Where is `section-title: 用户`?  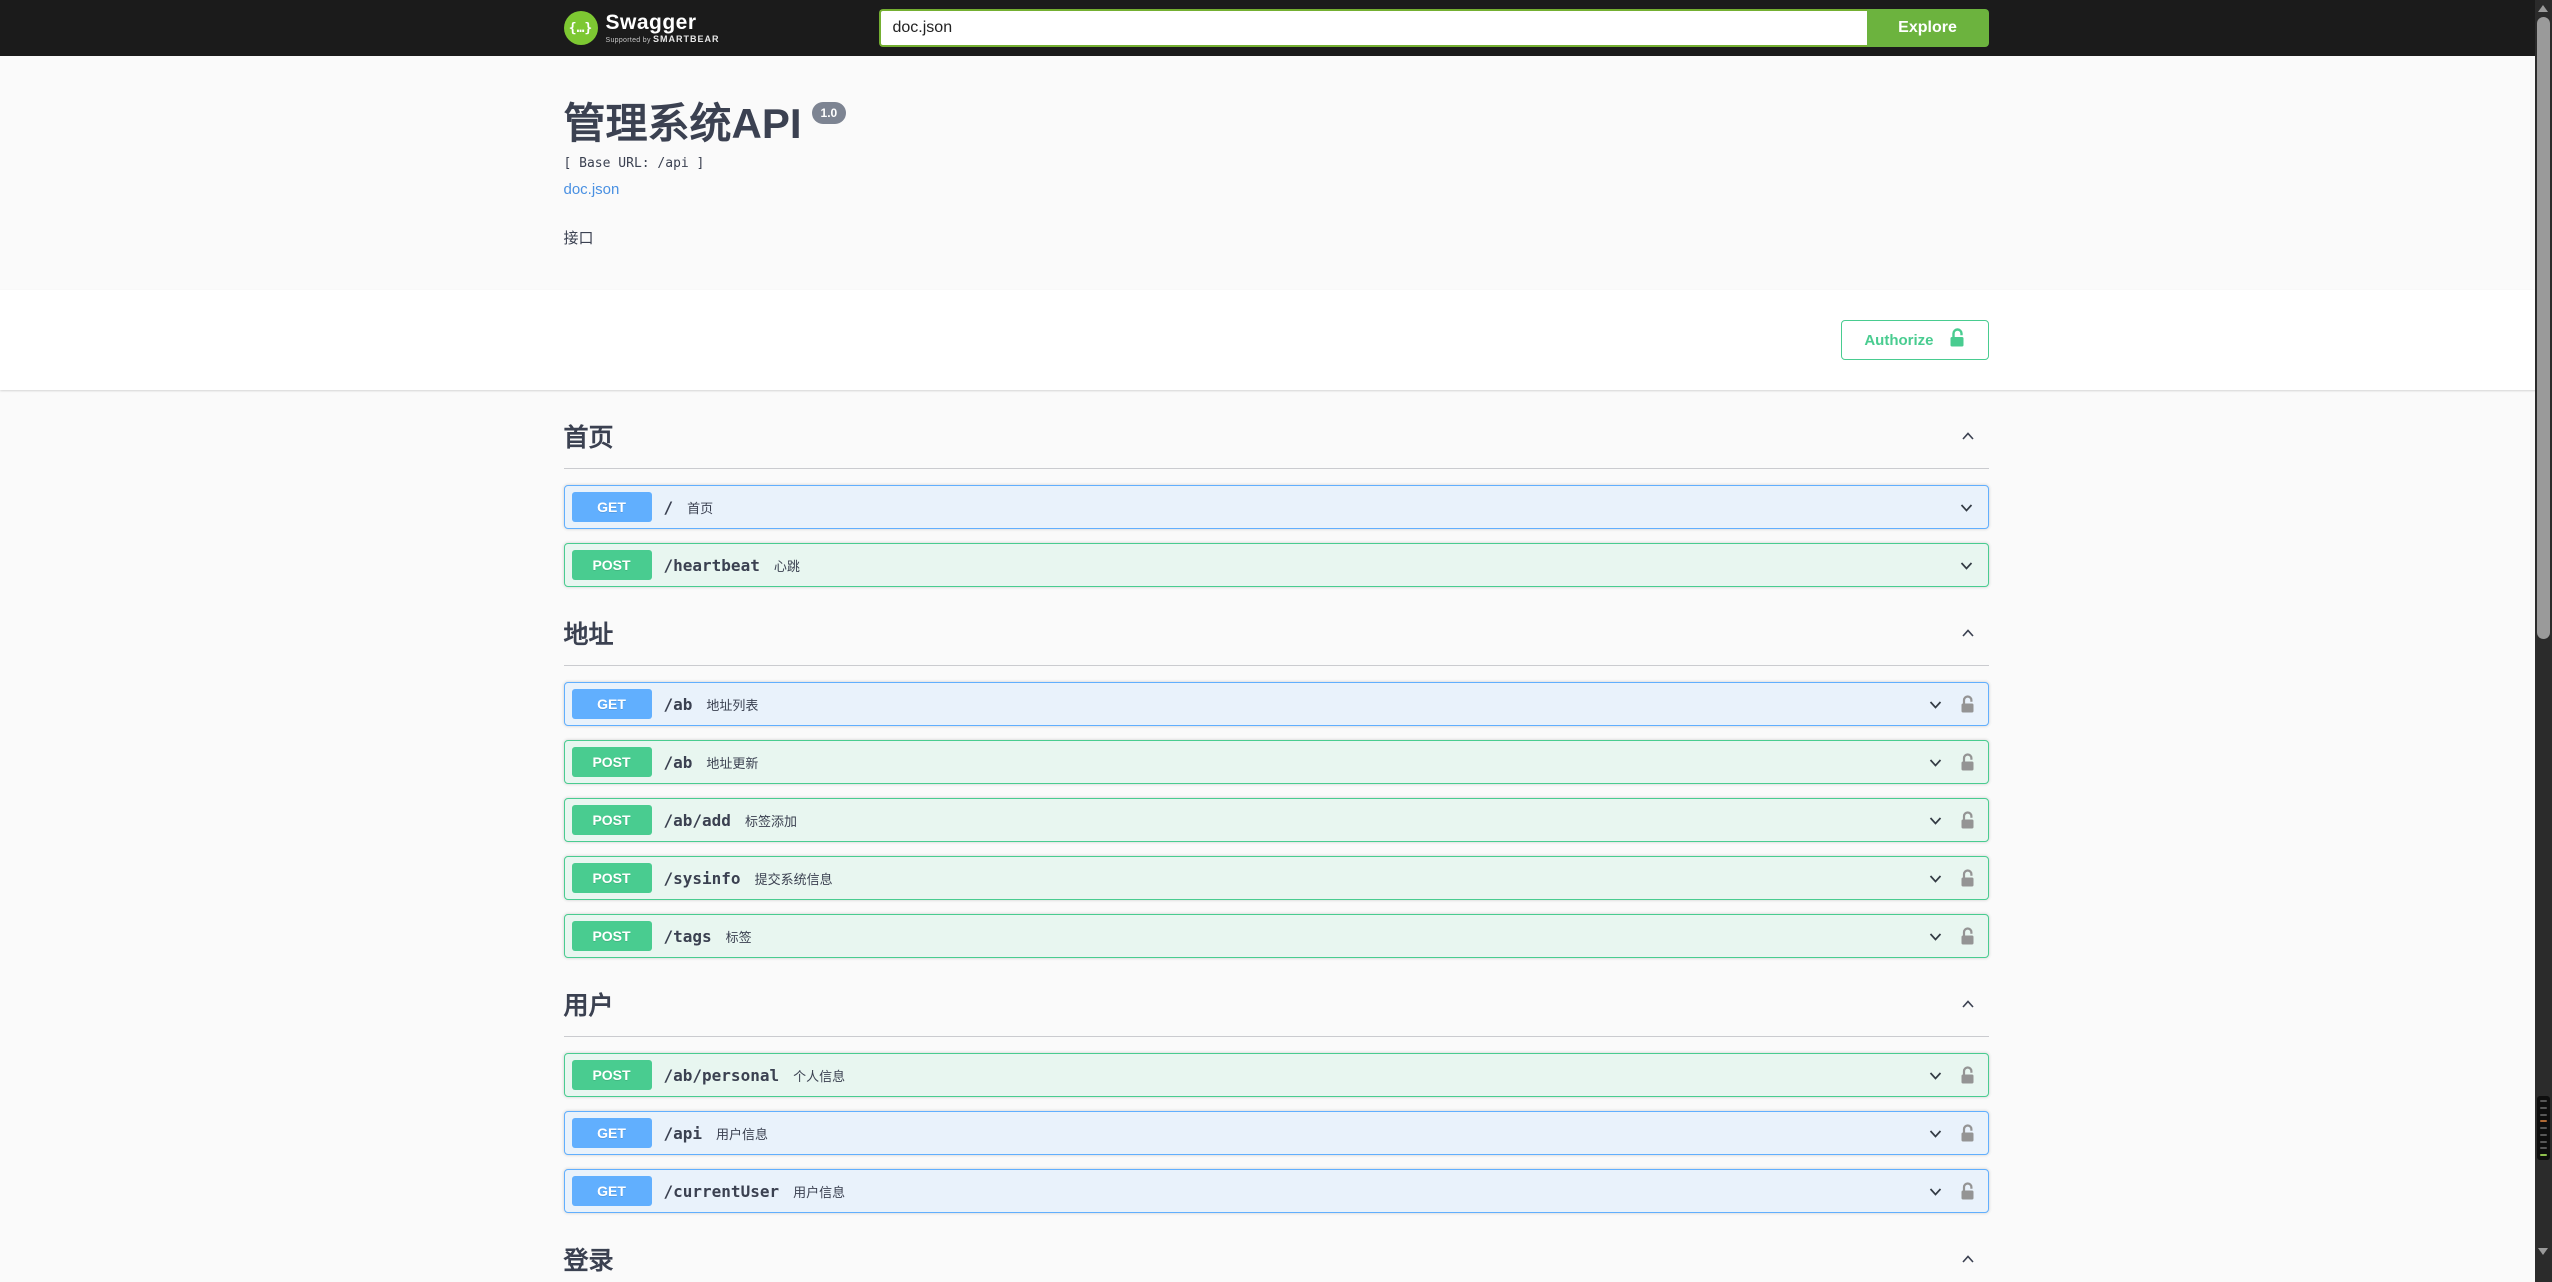 section-title: 用户 is located at coordinates (588, 1006).